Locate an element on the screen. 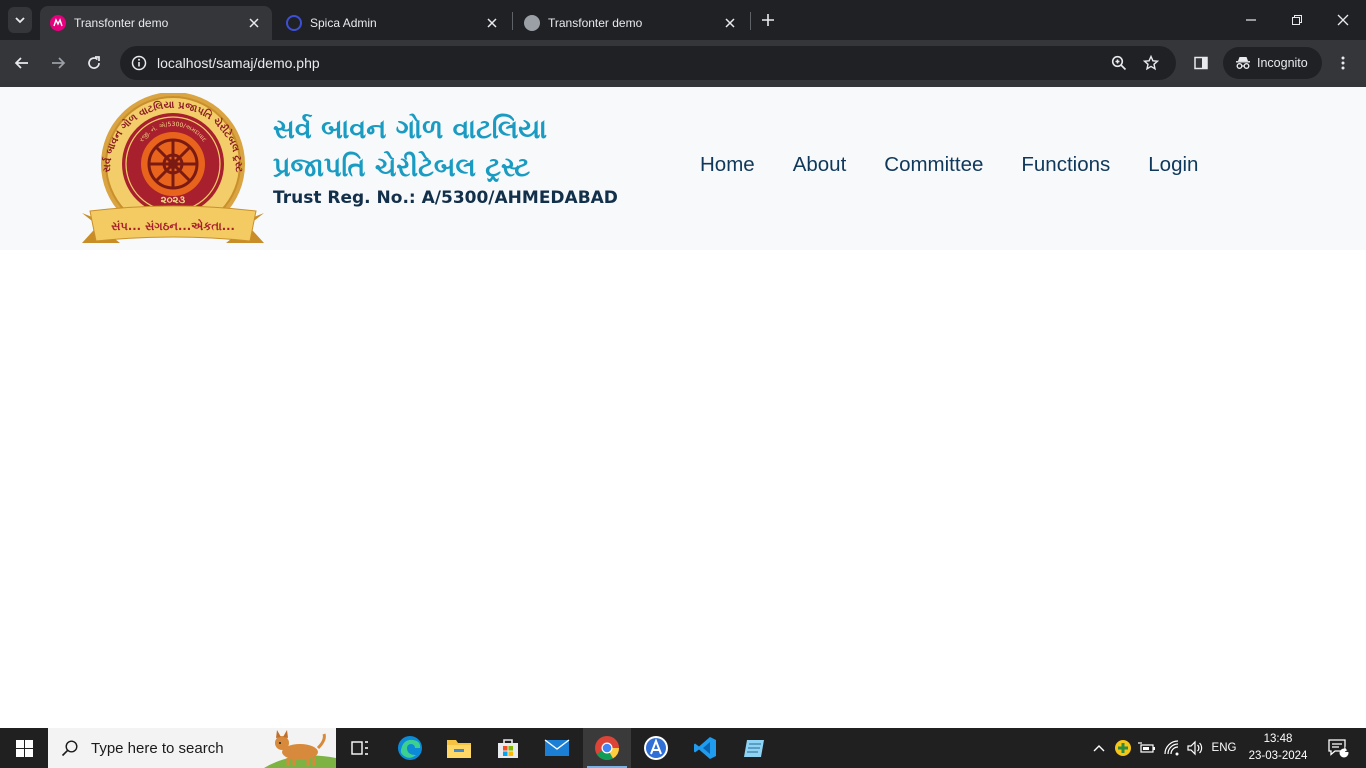 This screenshot has width=1366, height=768. mail-icon is located at coordinates (557, 747).